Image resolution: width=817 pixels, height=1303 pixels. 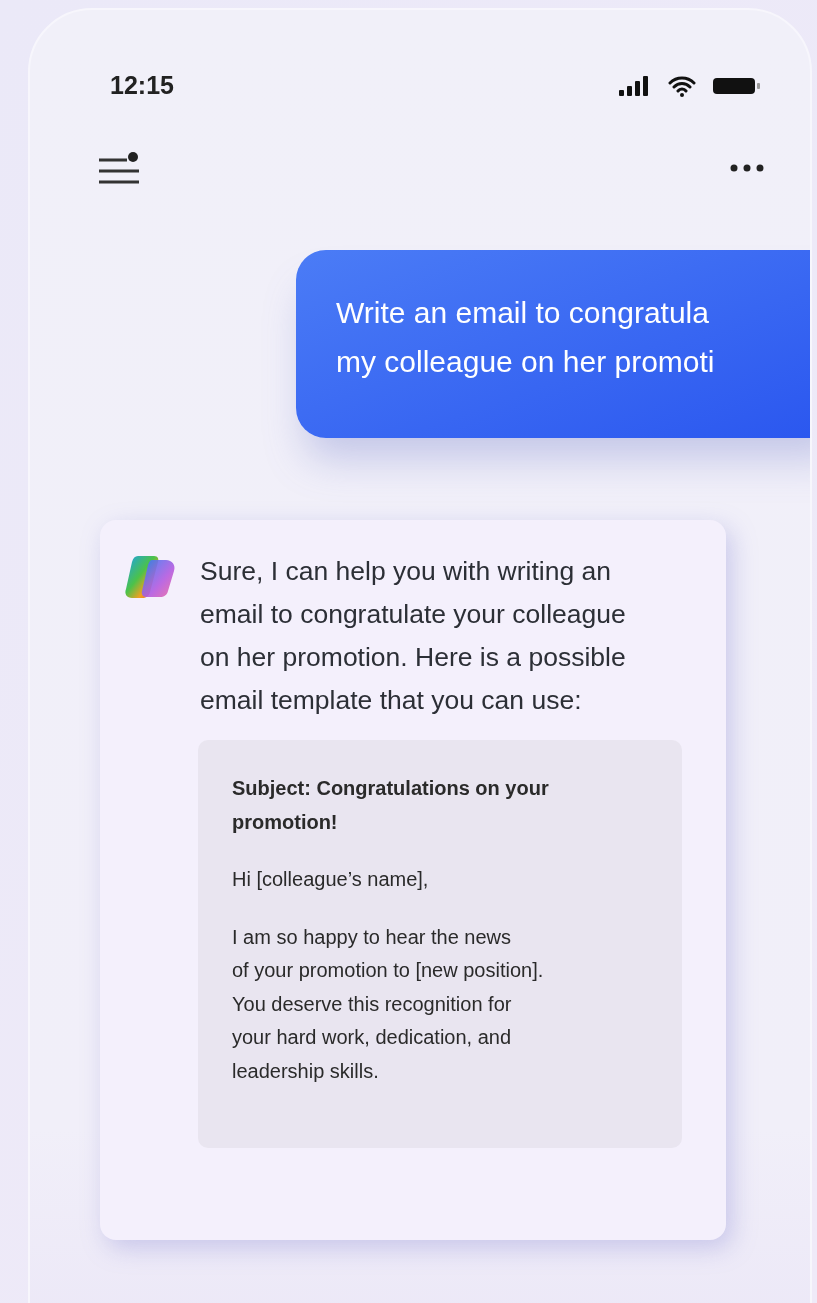 I want to click on user-message-bubble: Write an email to congratula my colleague on her promoti, so click(x=553, y=344).